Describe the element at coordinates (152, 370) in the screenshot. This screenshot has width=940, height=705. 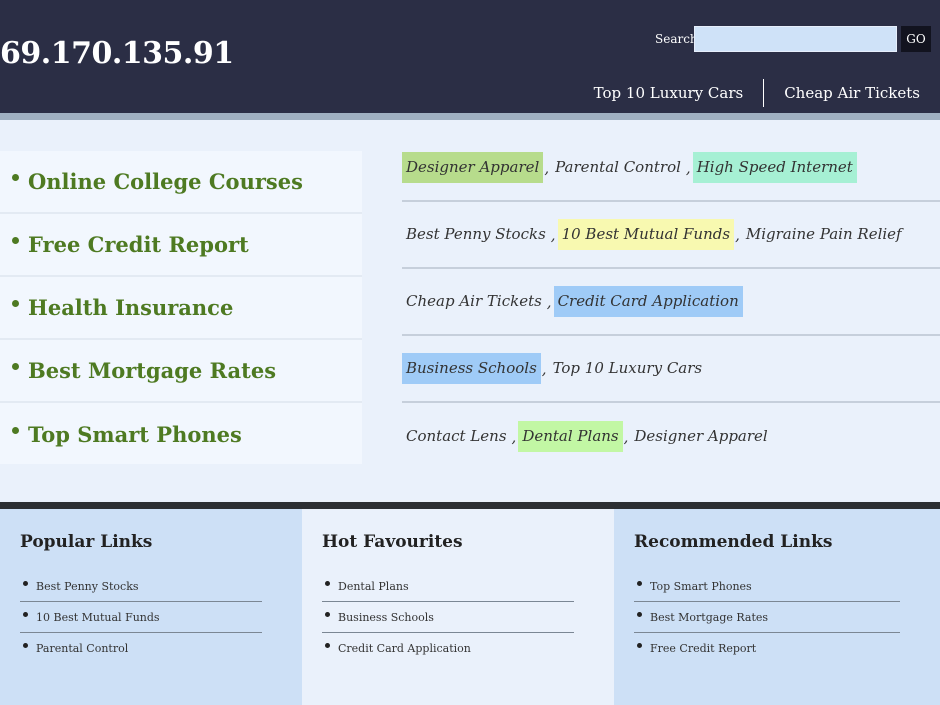
I see `featured-link: Best Mortgage Rates` at that location.